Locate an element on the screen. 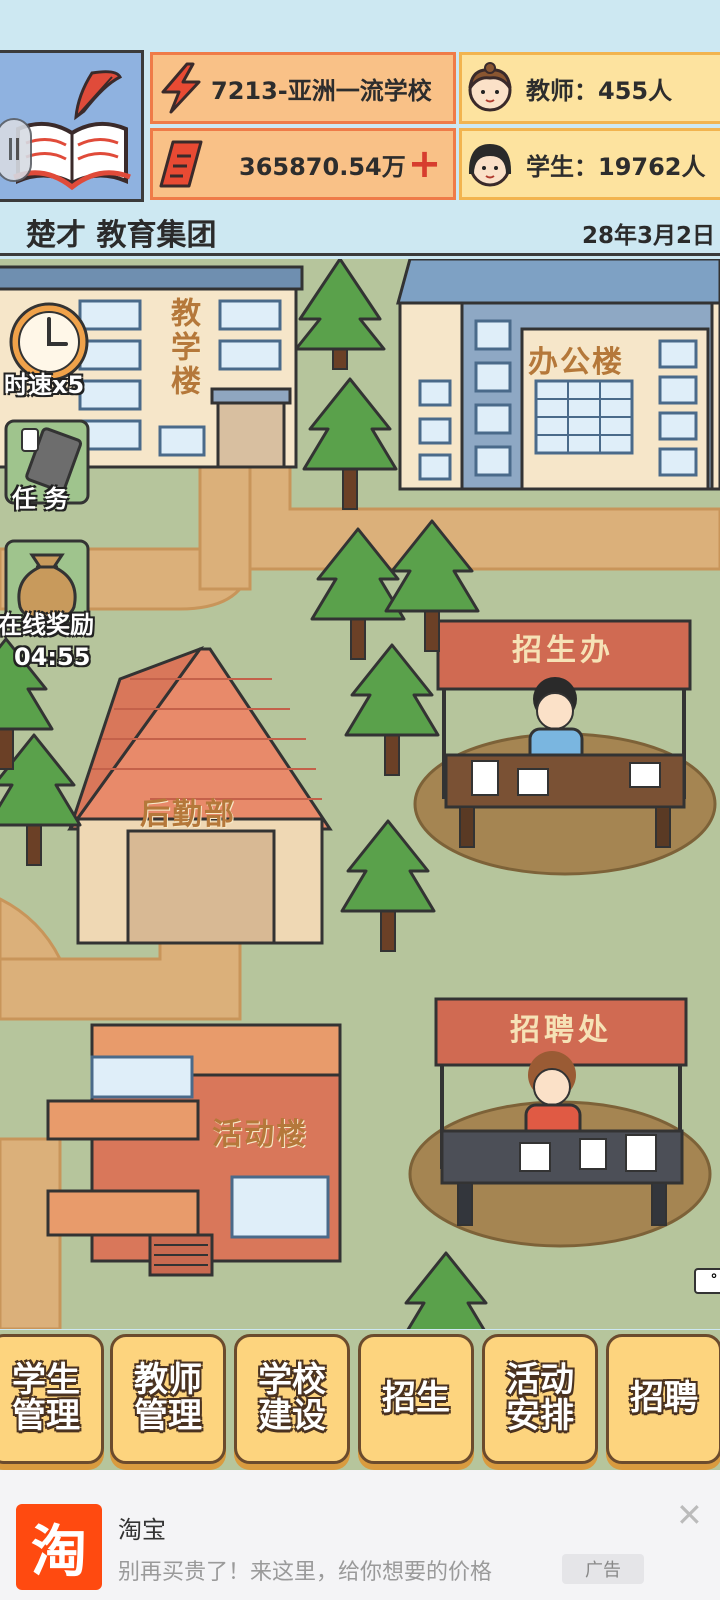 Image resolution: width=720 pixels, height=1600 pixels. ad-tag: 广告 is located at coordinates (603, 1569).